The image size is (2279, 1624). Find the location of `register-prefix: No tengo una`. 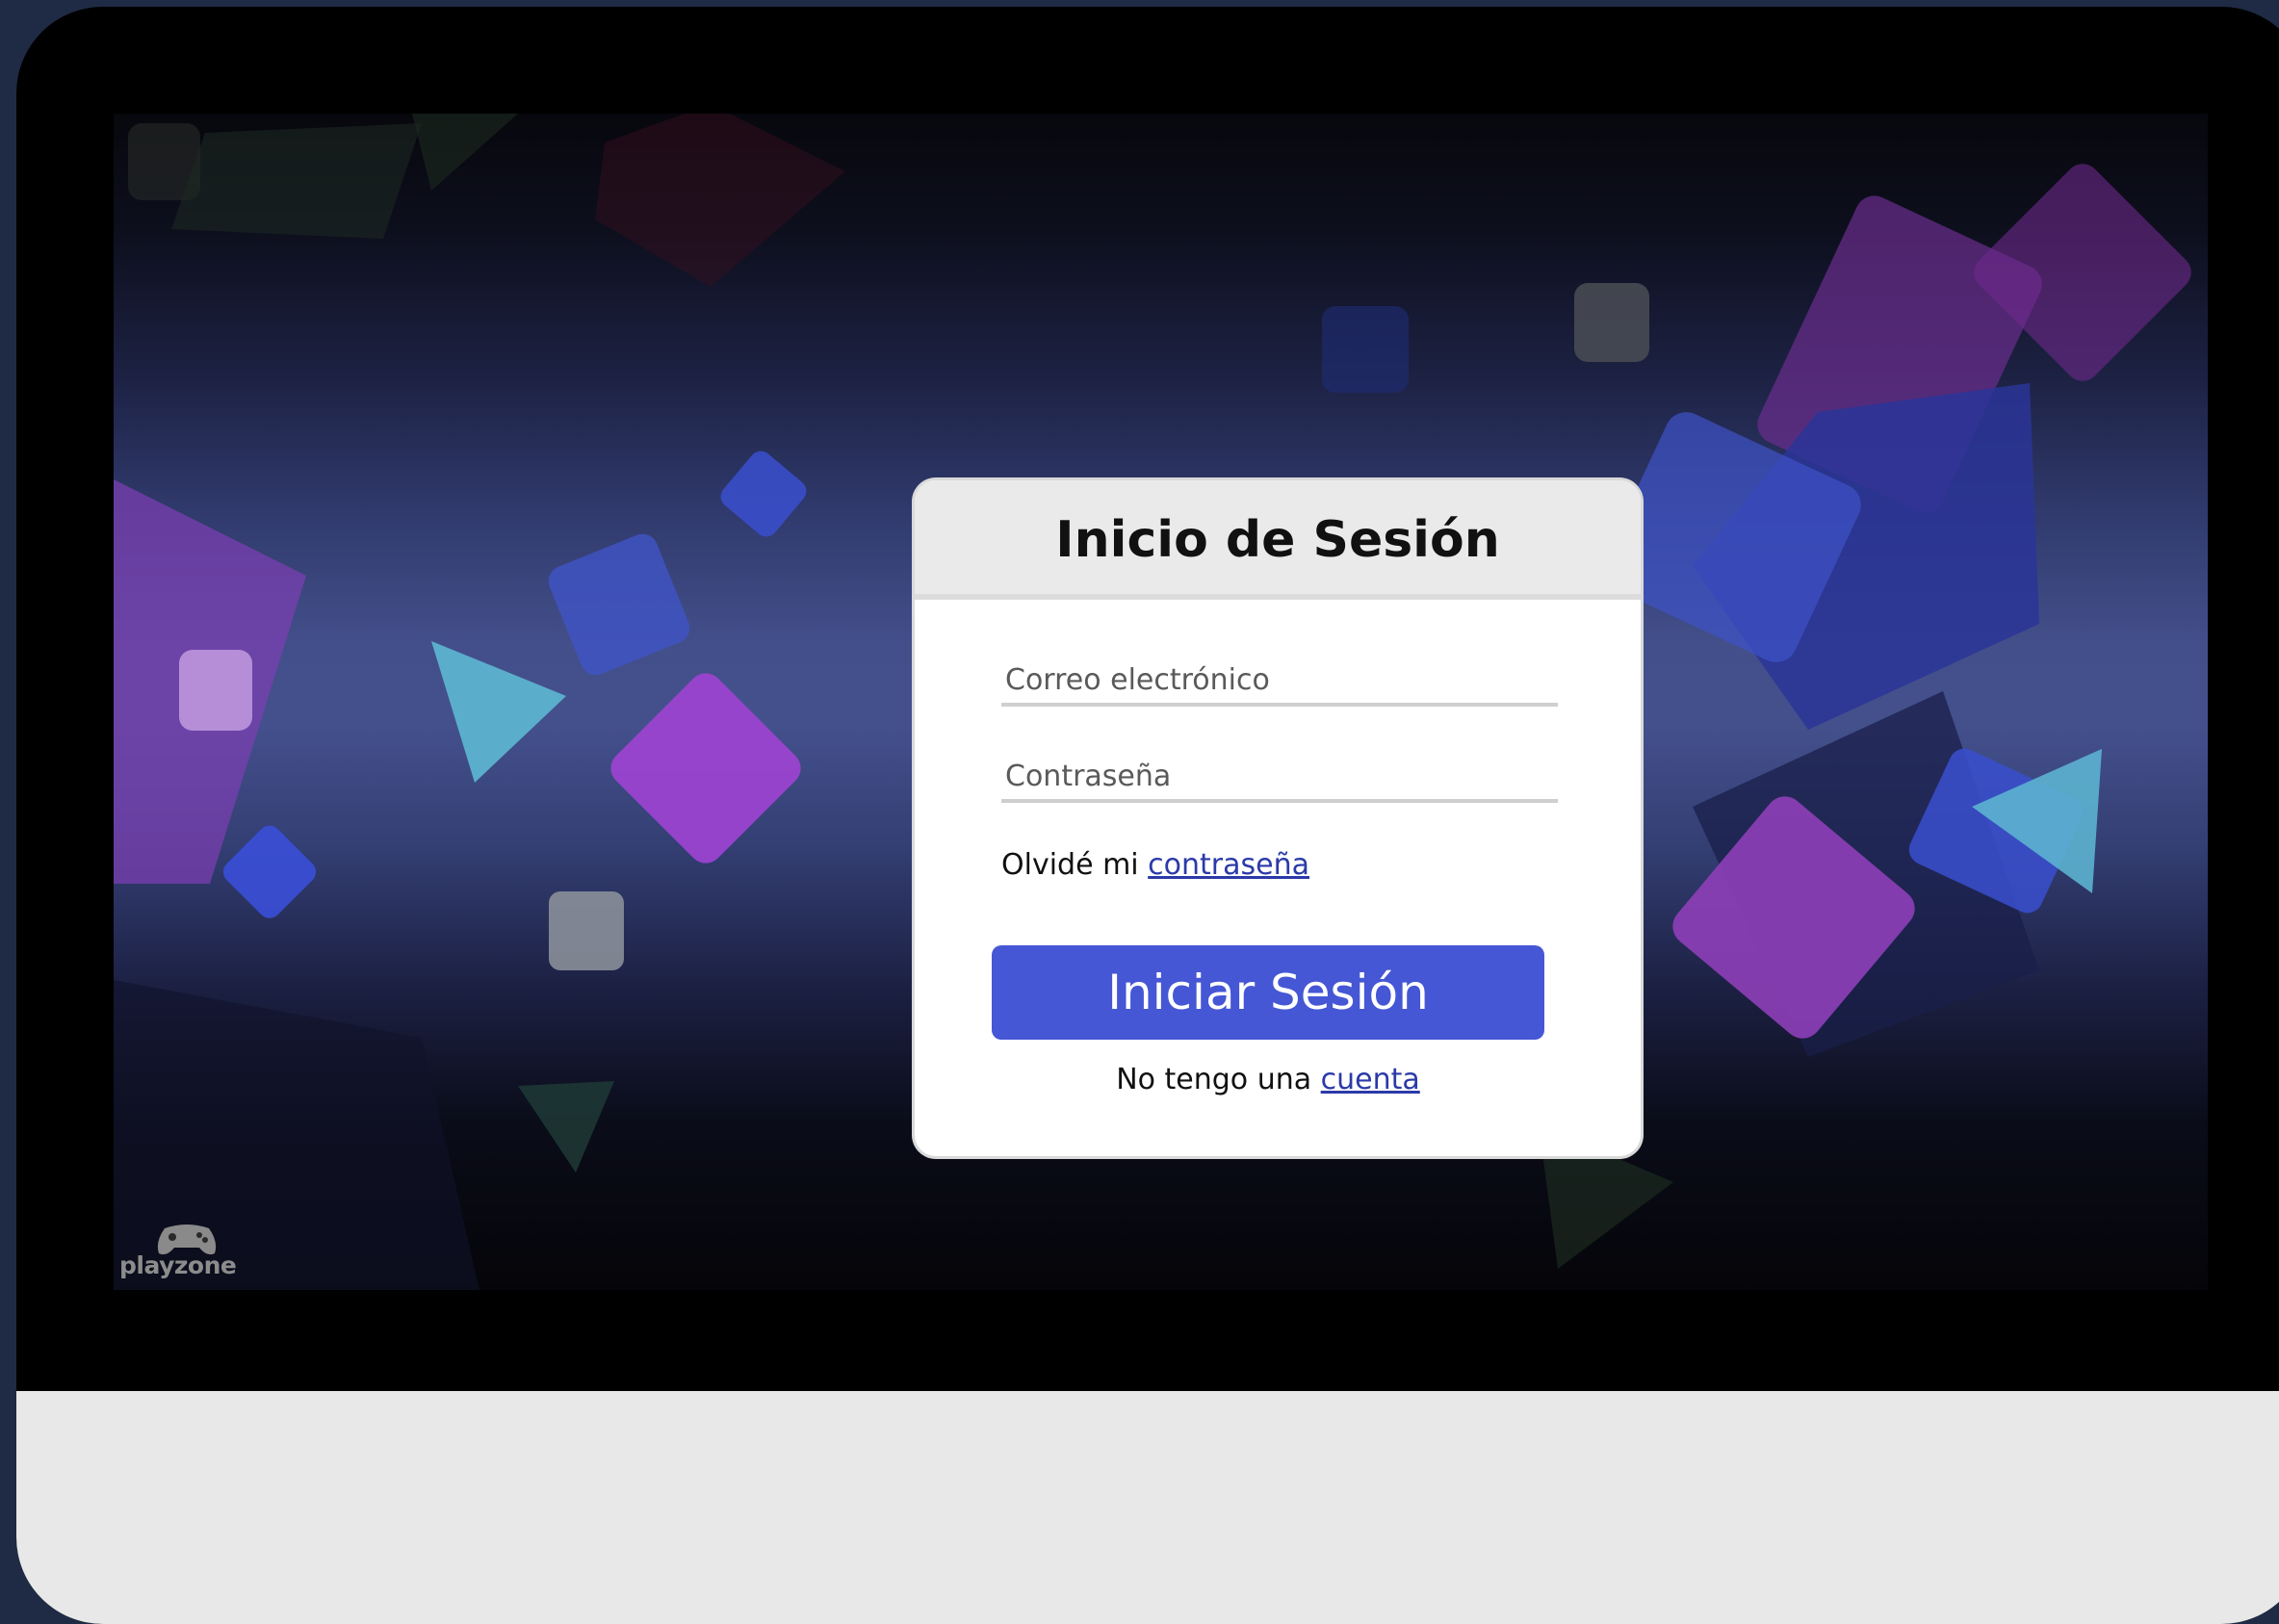

register-prefix: No tengo una is located at coordinates (1218, 1079).